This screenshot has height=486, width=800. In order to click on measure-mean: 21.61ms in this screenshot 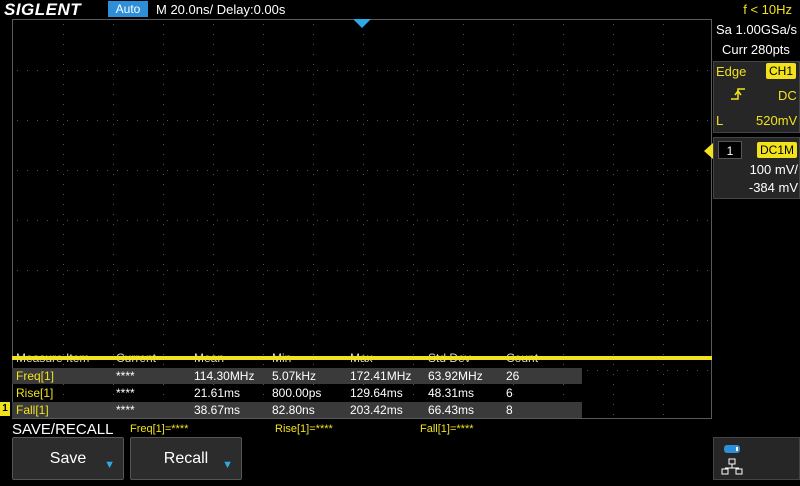, I will do `click(217, 393)`.